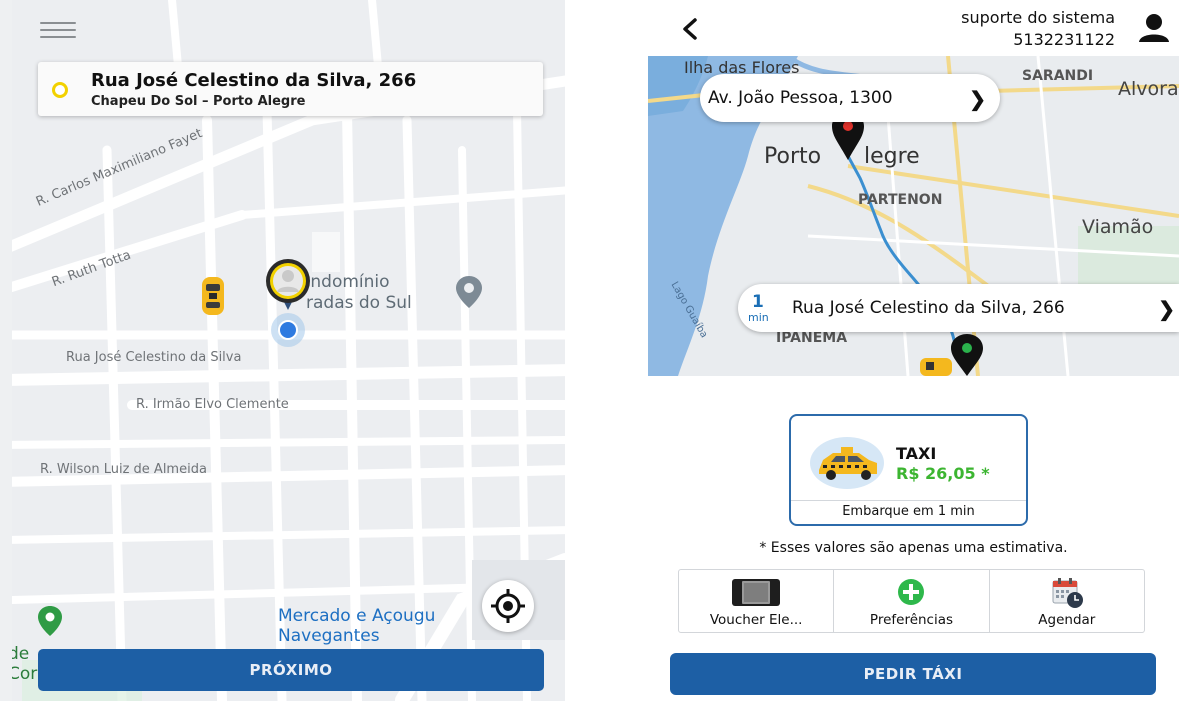  What do you see at coordinates (198, 101) in the screenshot?
I see `pickup-address-subtitle: Chapeu Do Sol – Porto Alegre` at bounding box center [198, 101].